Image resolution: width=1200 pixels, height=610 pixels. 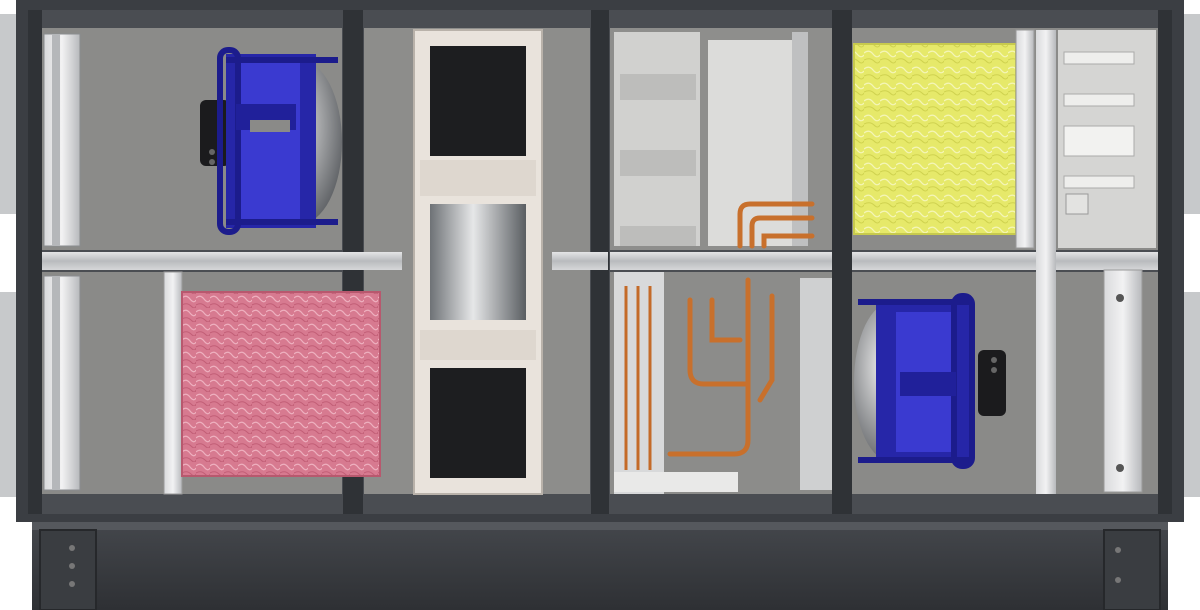 I want to click on pink-filter, so click(x=272, y=383).